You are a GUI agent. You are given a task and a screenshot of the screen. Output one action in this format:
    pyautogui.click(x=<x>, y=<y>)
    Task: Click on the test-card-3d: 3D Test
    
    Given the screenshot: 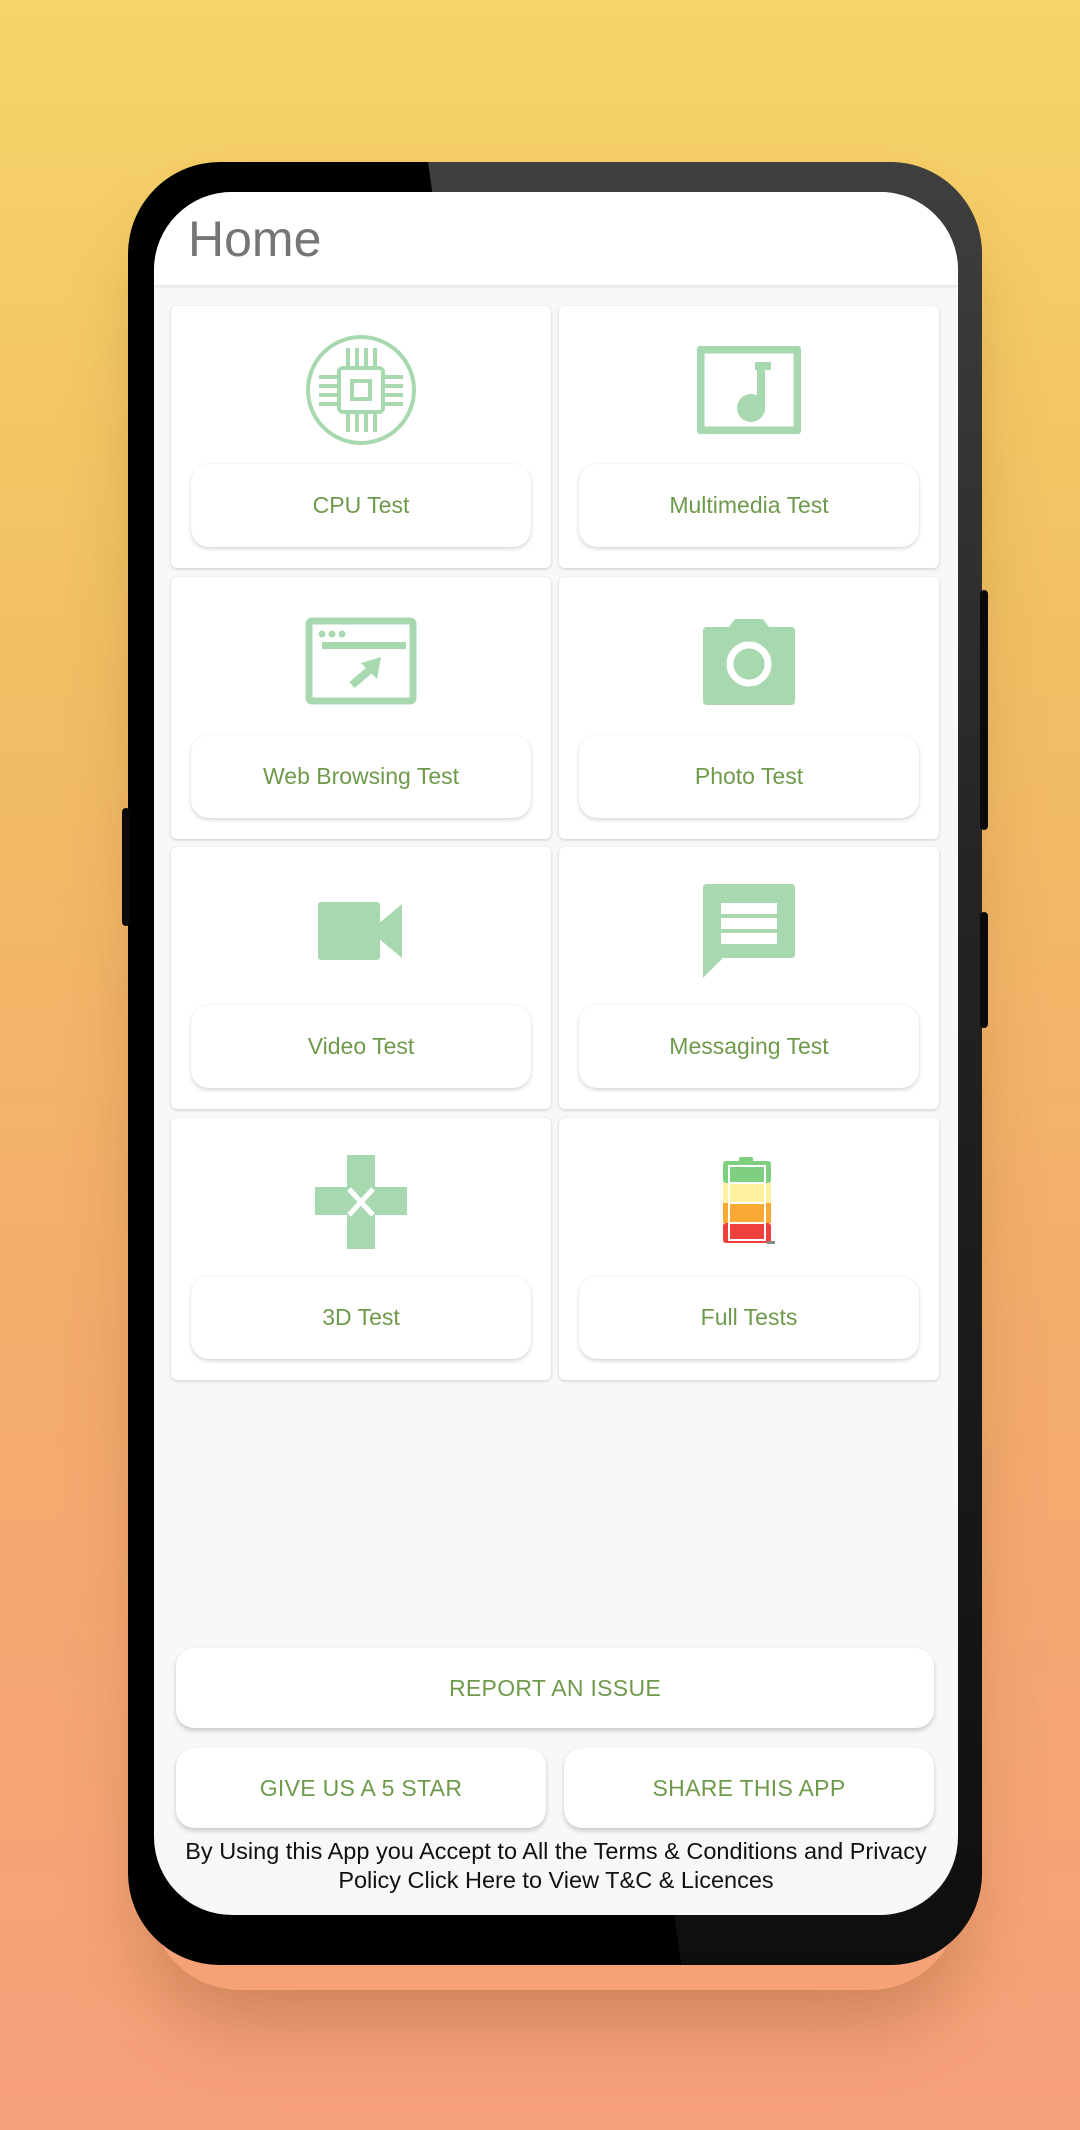 What is the action you would take?
    pyautogui.click(x=361, y=1249)
    